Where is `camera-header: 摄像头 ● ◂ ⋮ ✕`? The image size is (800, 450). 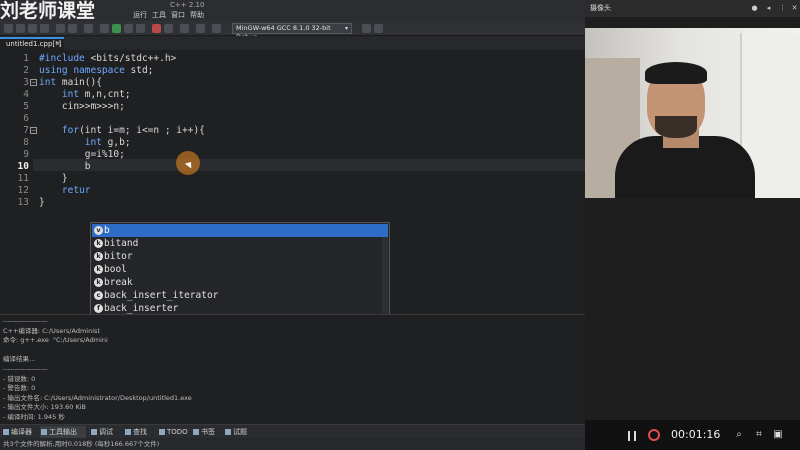
camera-header: 摄像头 ● ◂ ⋮ ✕ is located at coordinates (692, 8).